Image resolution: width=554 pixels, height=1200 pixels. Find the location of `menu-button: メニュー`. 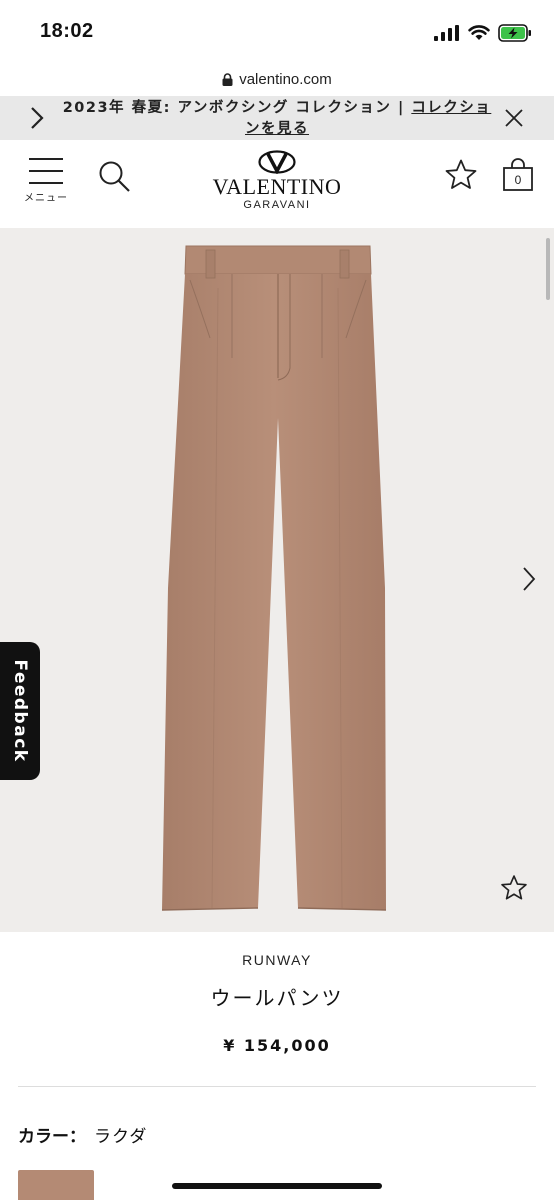

menu-button: メニュー is located at coordinates (46, 180).